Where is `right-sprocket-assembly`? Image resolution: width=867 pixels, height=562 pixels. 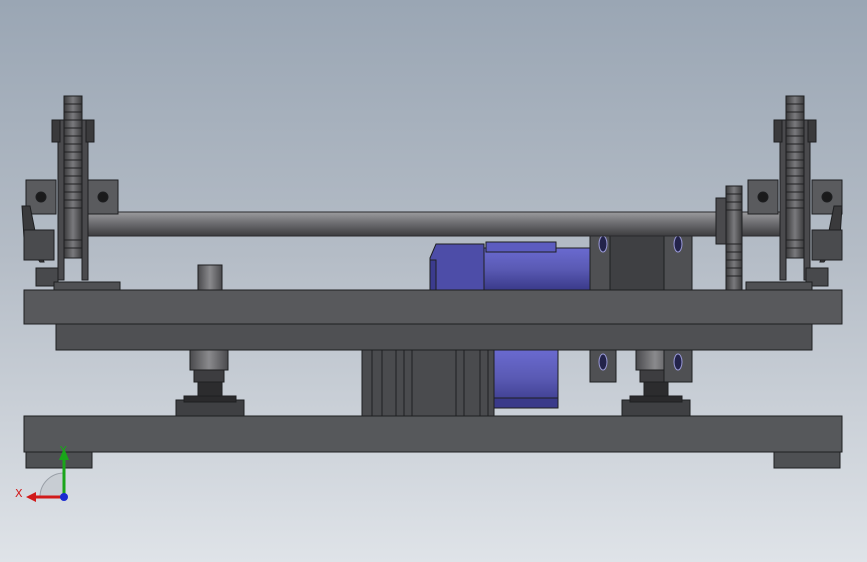 right-sprocket-assembly is located at coordinates (794, 193).